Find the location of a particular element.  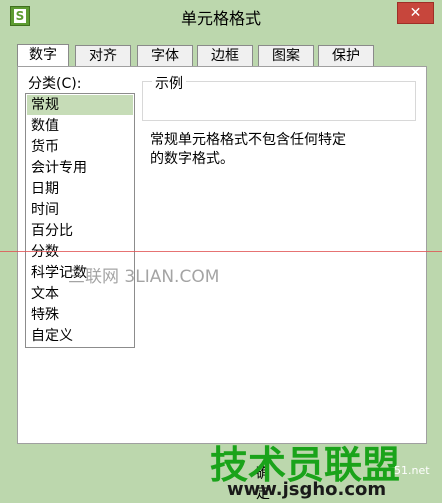

category-label: 分类(C): is located at coordinates (55, 84).